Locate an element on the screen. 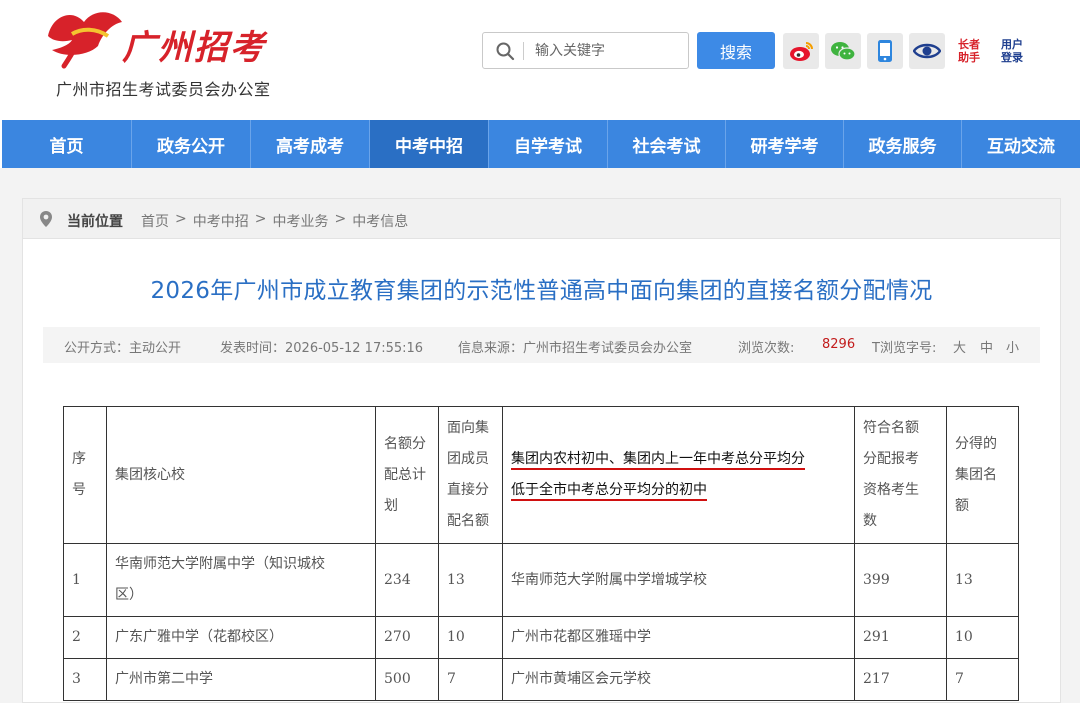 The image size is (1080, 703). cell-alloc: 13 is located at coordinates (982, 580).